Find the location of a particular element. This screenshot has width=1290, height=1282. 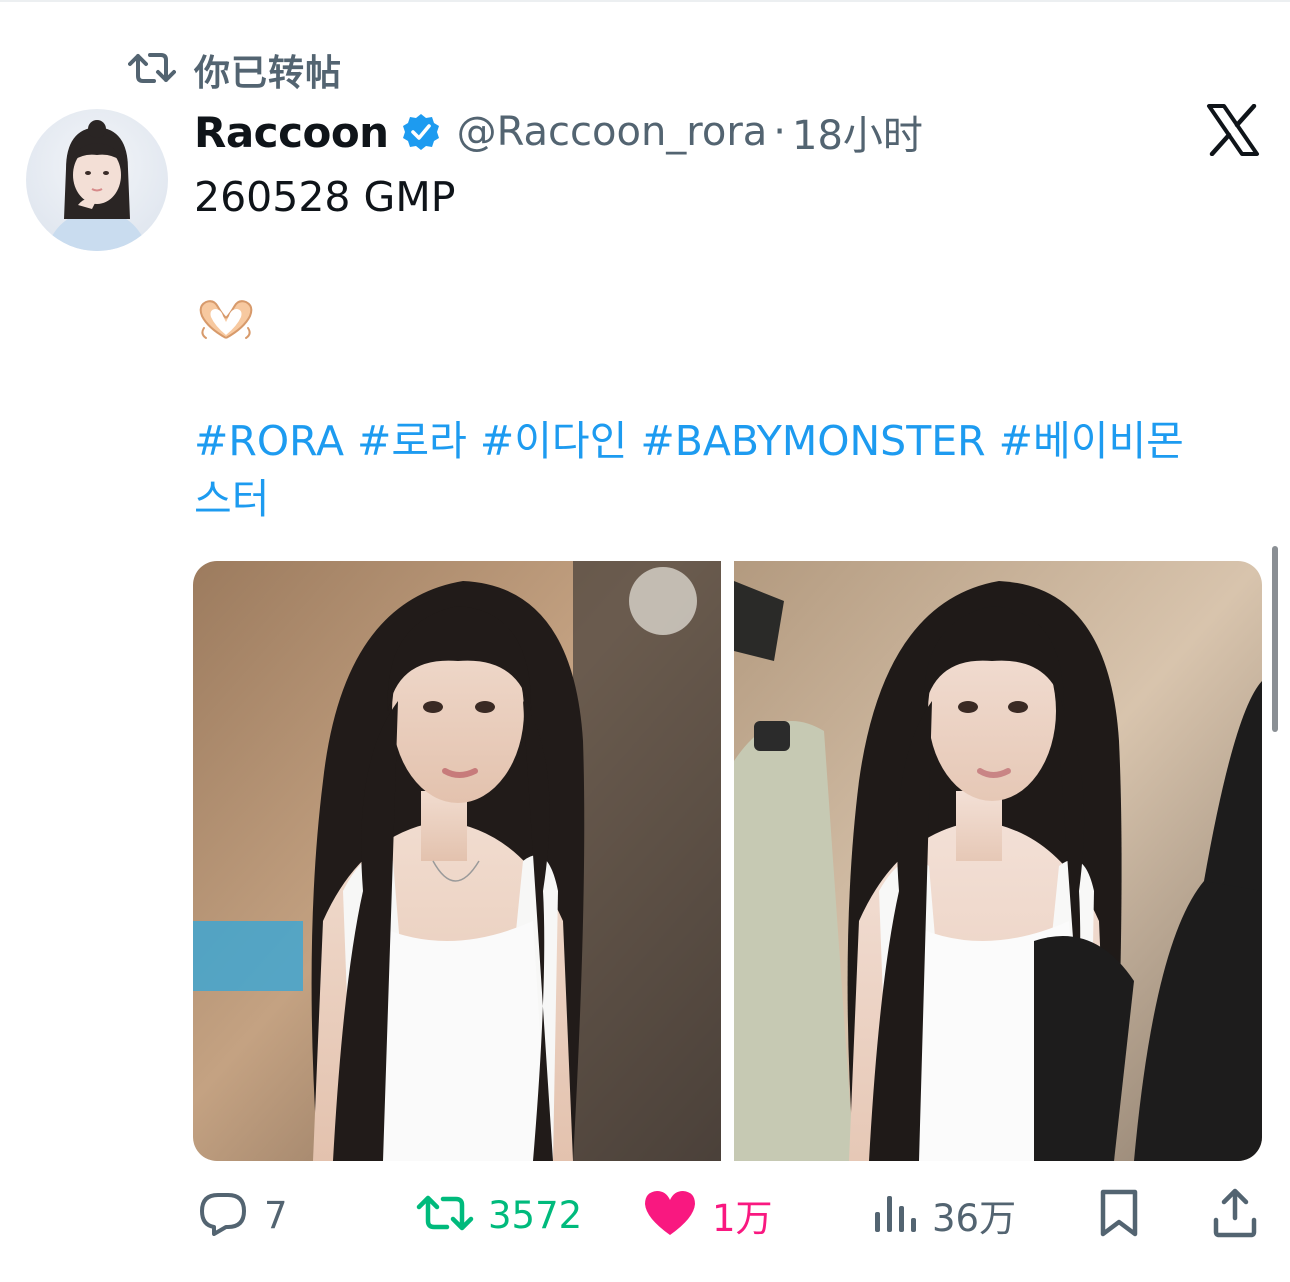

reply-count: 7 is located at coordinates (276, 1215).